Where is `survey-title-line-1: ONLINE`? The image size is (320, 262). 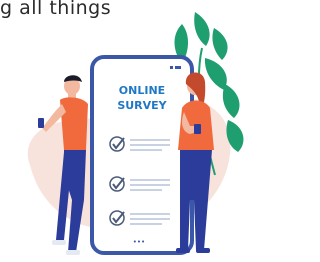 survey-title-line-1: ONLINE is located at coordinates (142, 90).